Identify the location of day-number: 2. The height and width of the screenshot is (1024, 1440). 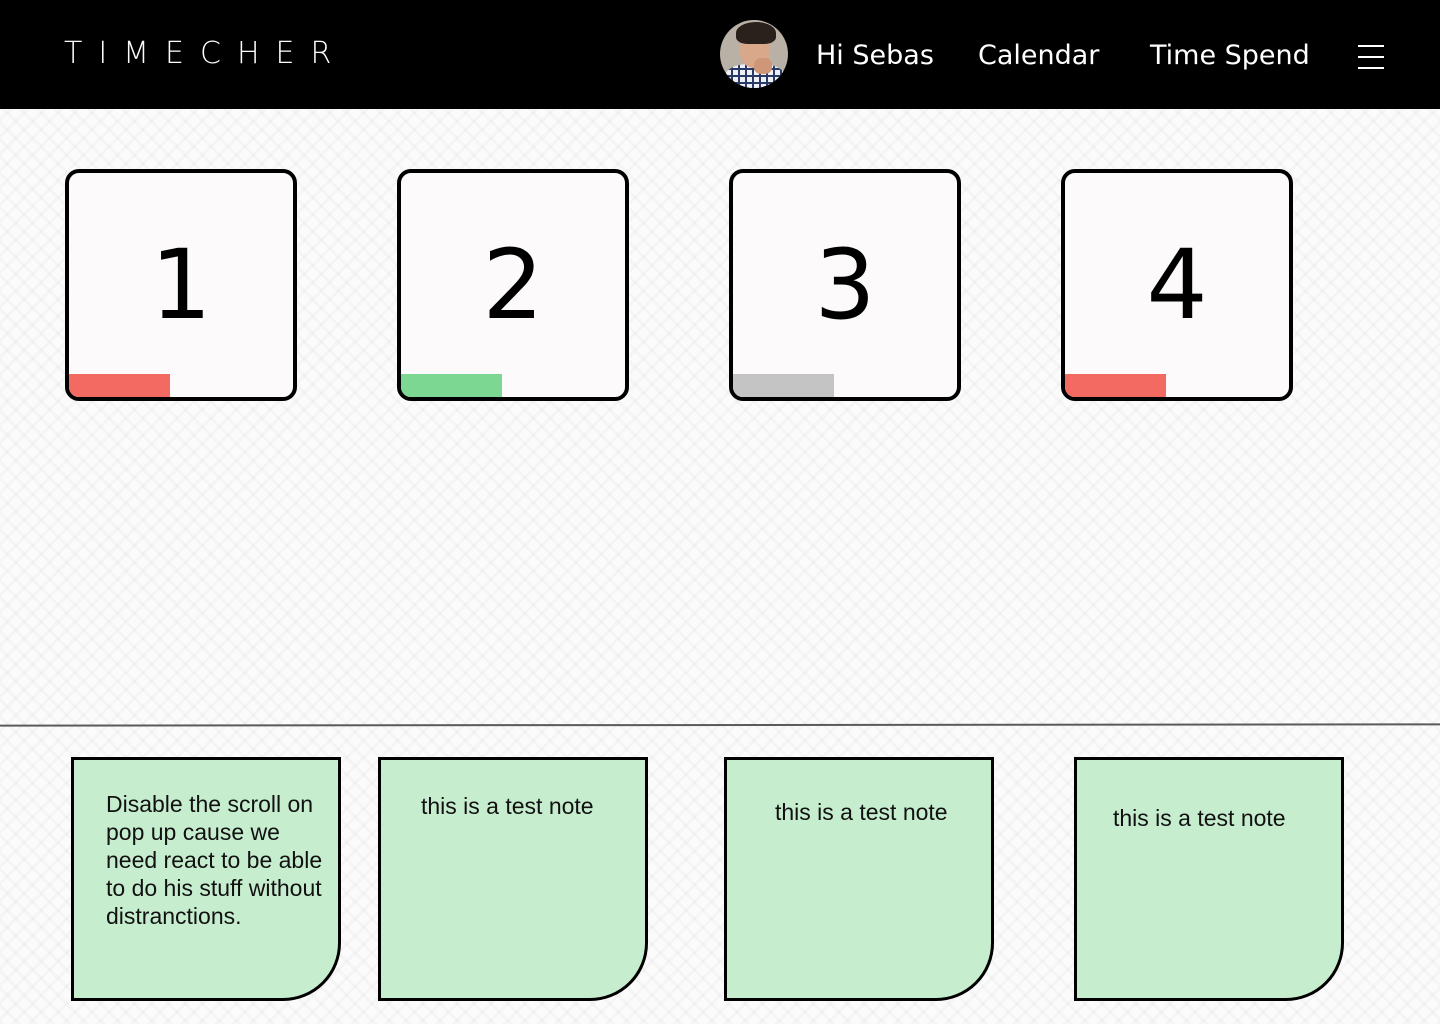
(513, 285).